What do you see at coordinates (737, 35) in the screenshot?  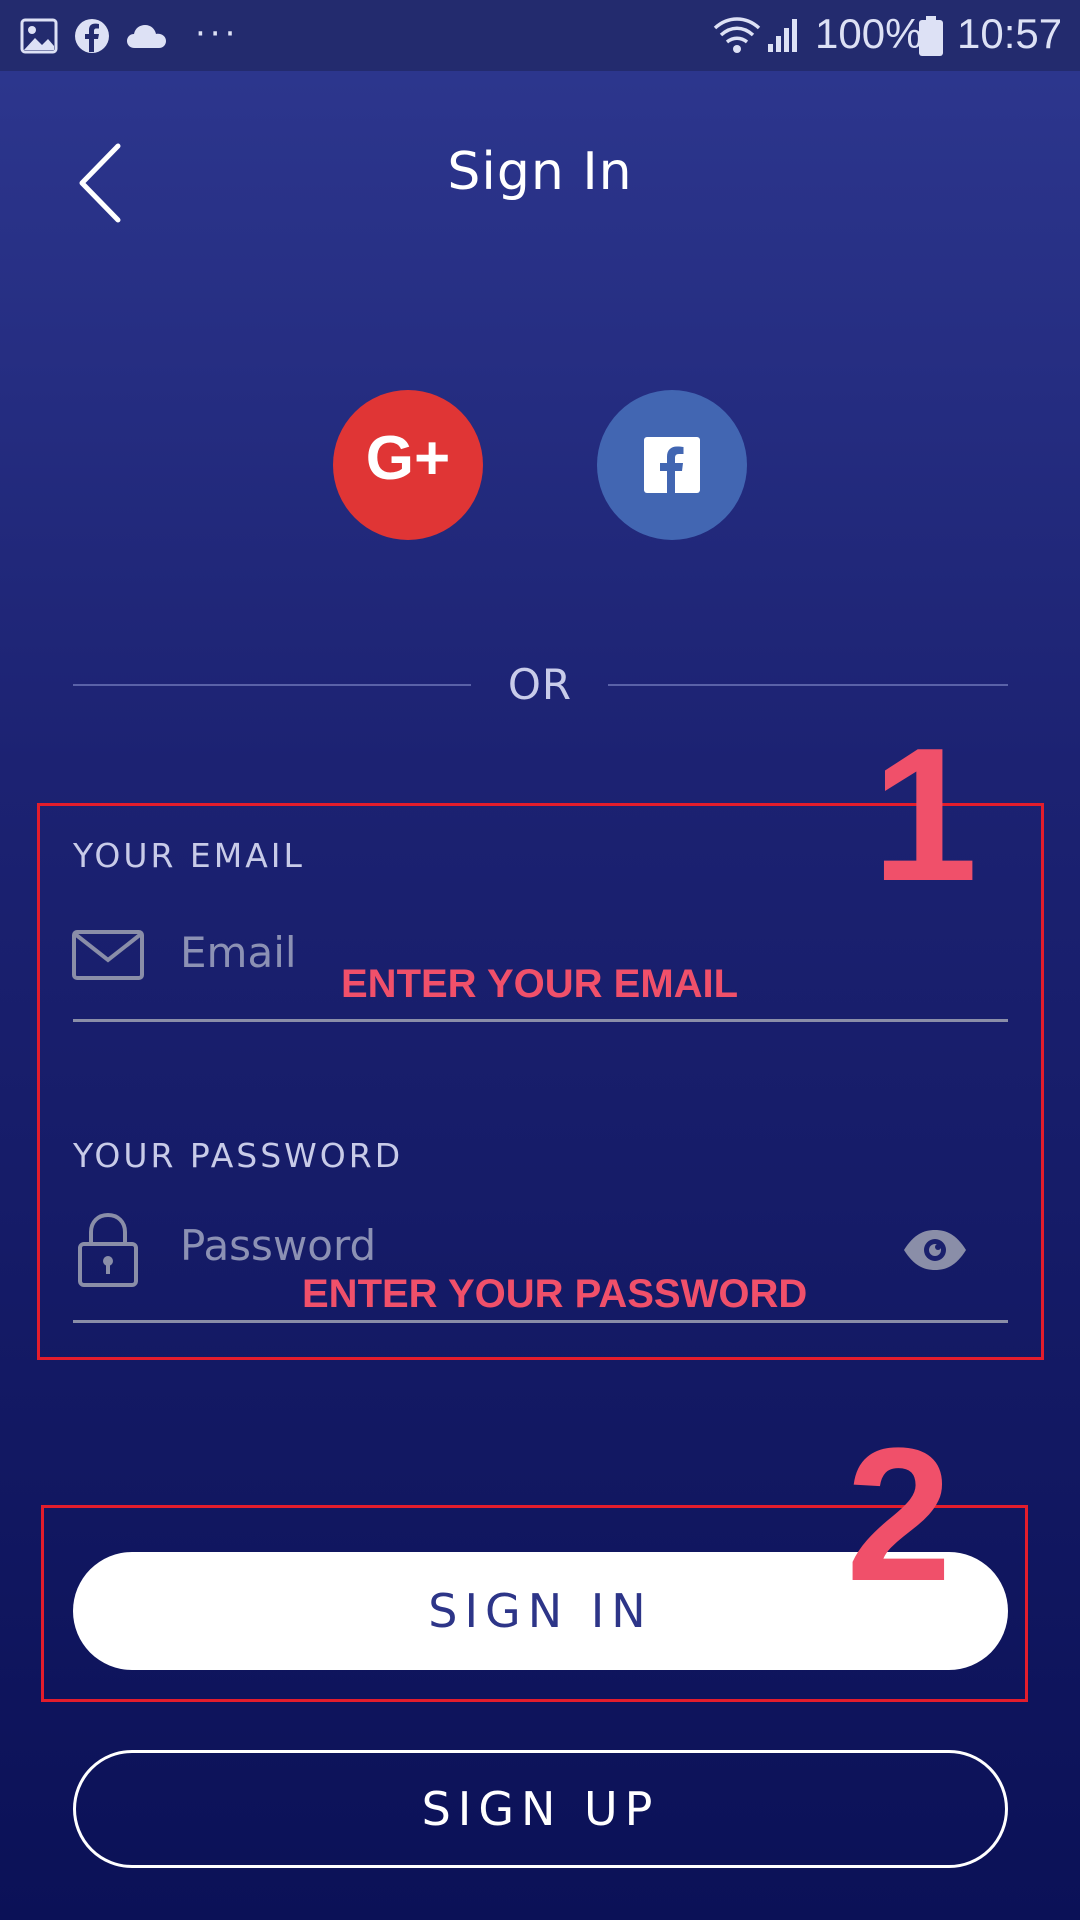 I see `wifi-icon` at bounding box center [737, 35].